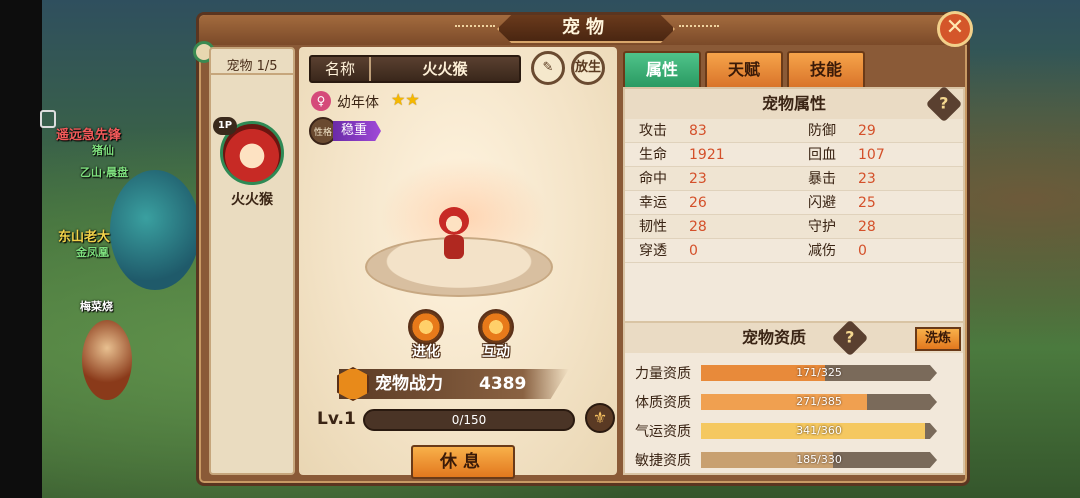 This screenshot has width=1080, height=498. I want to click on rename-button: ✎, so click(548, 68).